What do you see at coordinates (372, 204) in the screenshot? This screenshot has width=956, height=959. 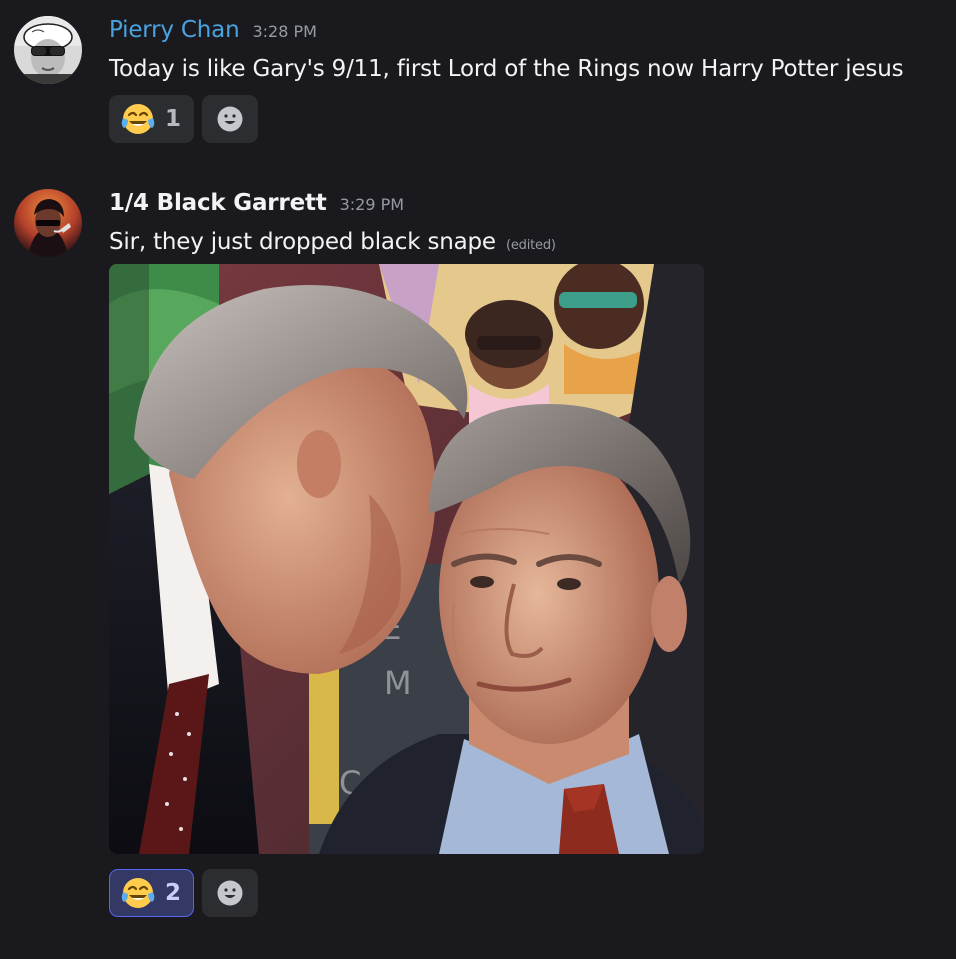 I see `timestamp: 3:29 PM` at bounding box center [372, 204].